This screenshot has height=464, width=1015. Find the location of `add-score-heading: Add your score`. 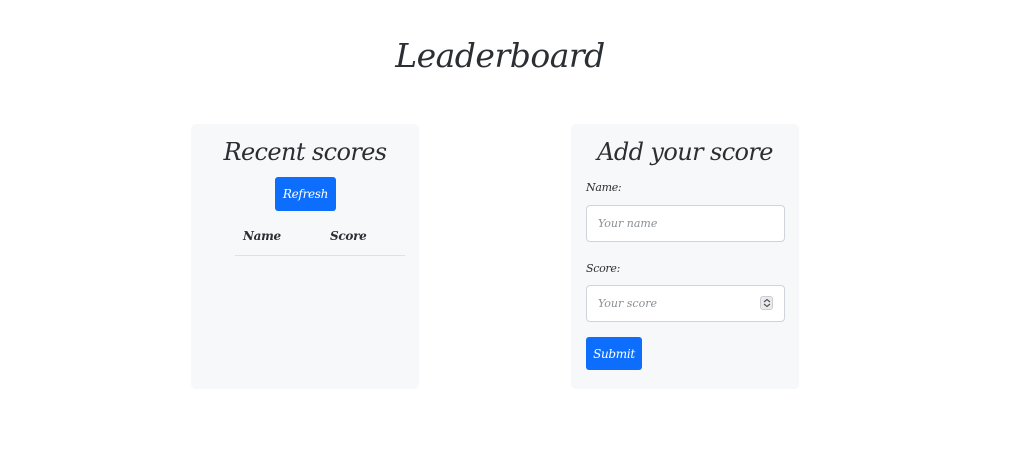

add-score-heading: Add your score is located at coordinates (685, 152).